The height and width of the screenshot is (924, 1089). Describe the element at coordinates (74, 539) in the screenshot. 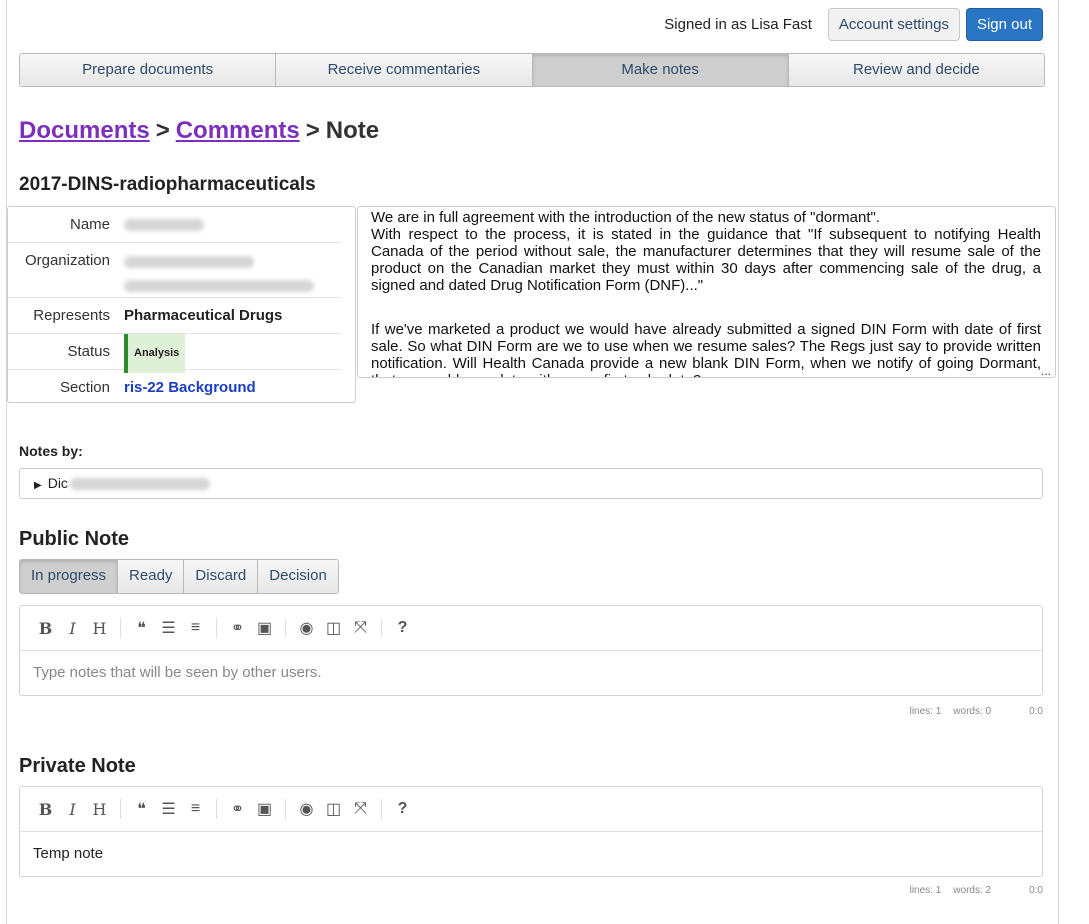

I see `public-note-heading: Public Note` at that location.